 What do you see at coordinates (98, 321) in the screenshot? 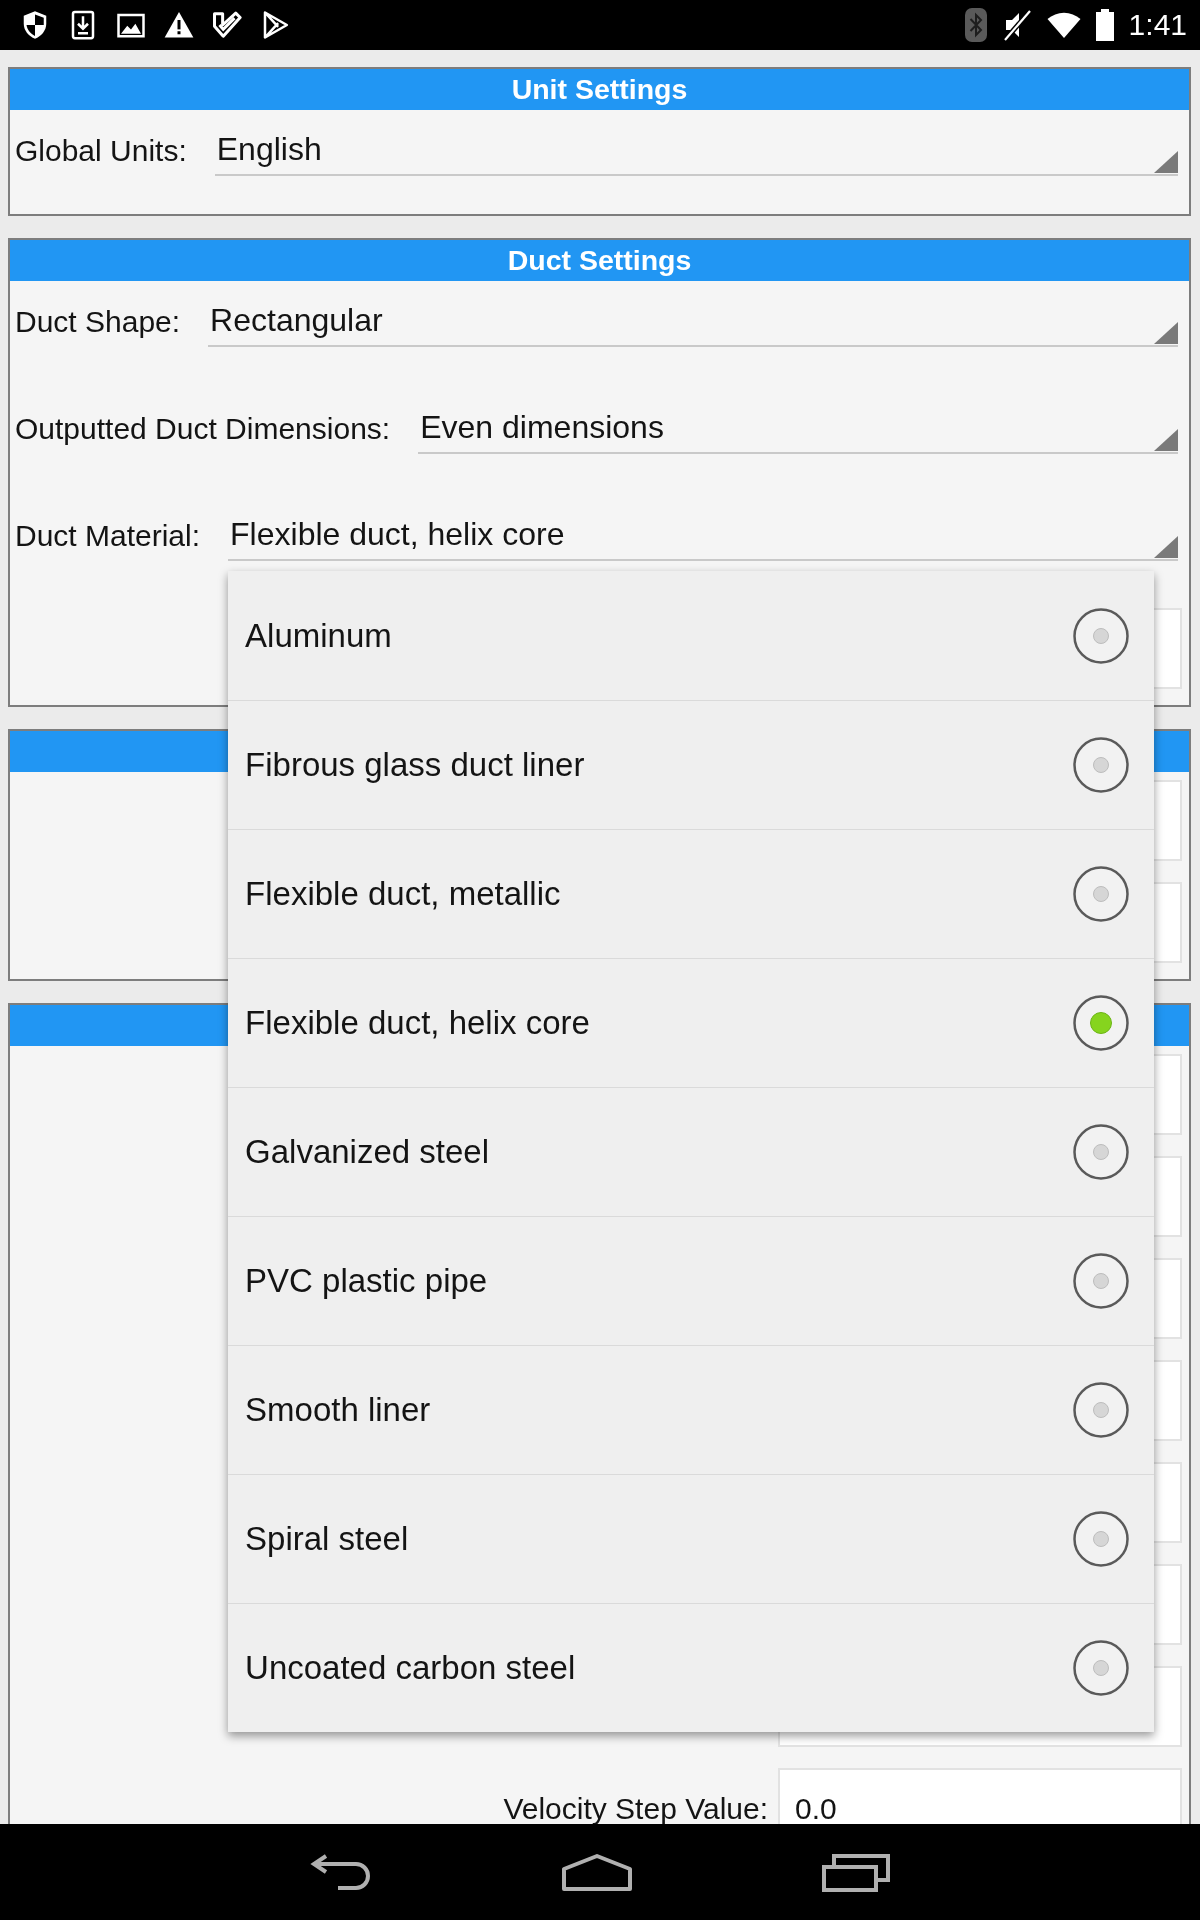
I see `field-label: Duct Shape:` at bounding box center [98, 321].